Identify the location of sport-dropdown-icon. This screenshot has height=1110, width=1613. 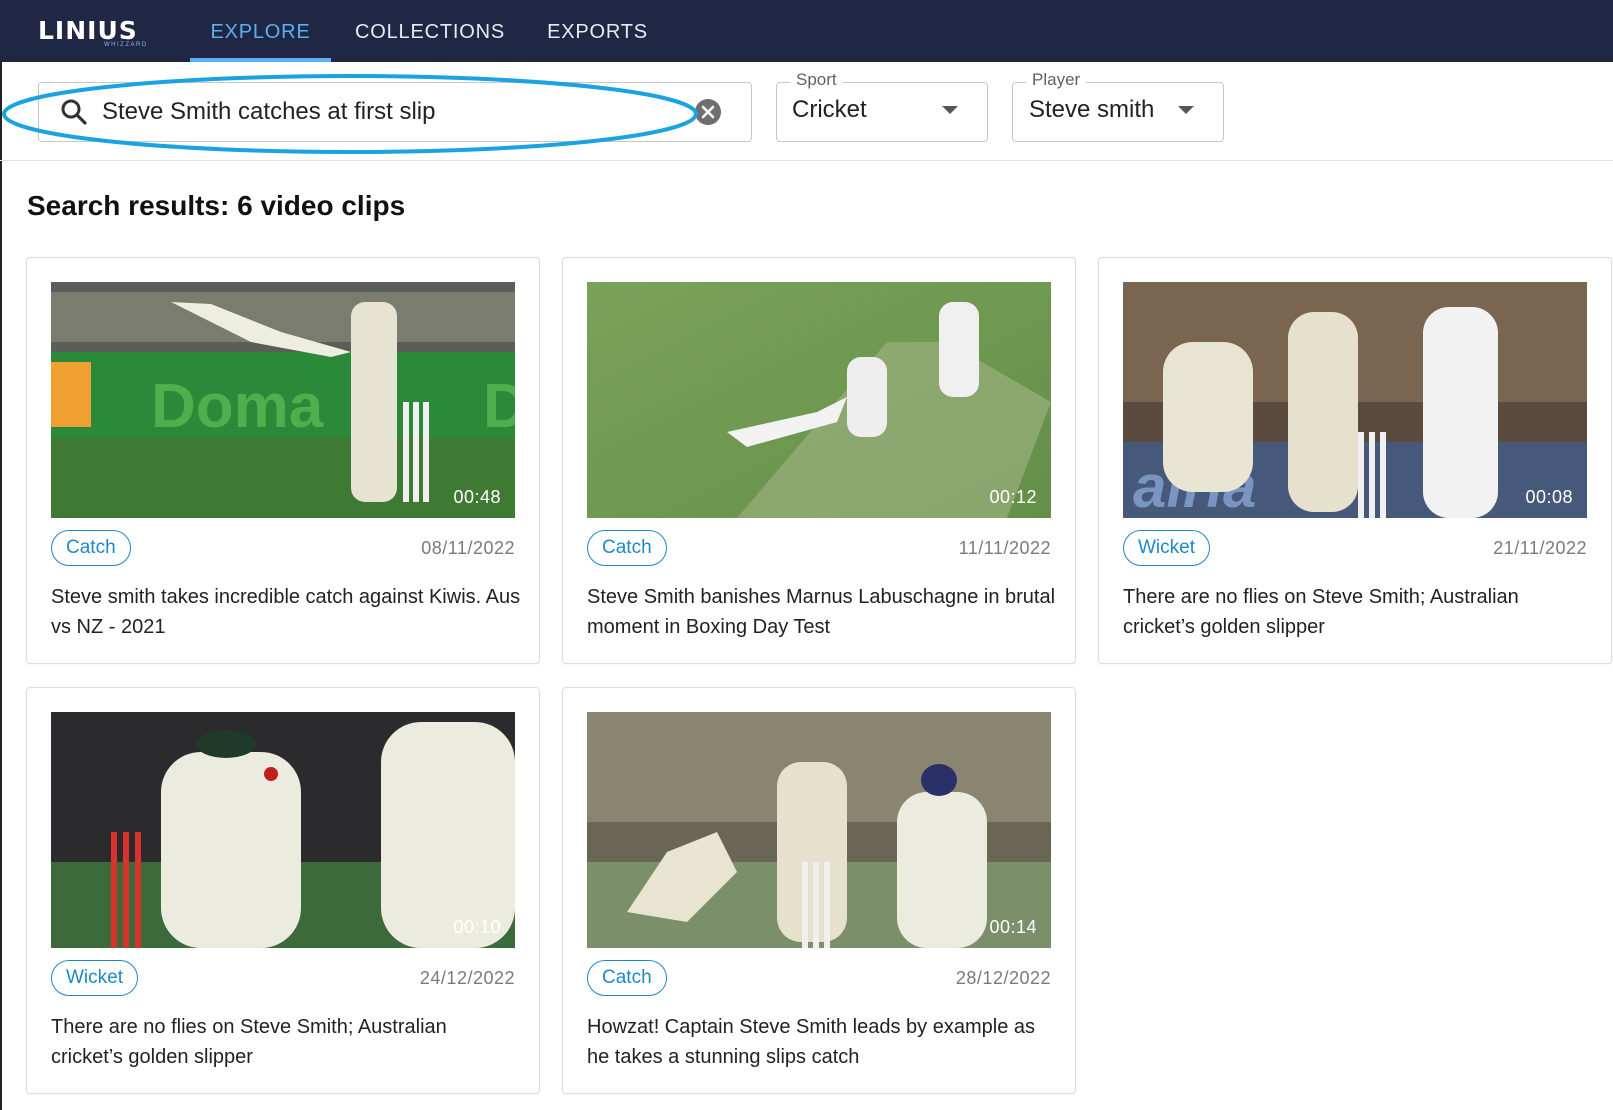
(950, 110).